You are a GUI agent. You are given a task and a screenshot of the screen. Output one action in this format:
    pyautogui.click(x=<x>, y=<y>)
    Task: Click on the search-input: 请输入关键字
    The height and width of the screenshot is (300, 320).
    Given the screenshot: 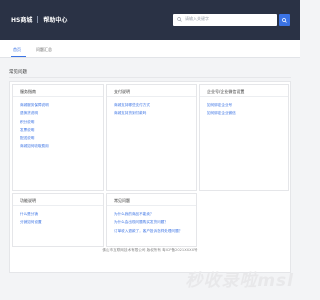 What is the action you would take?
    pyautogui.click(x=225, y=20)
    